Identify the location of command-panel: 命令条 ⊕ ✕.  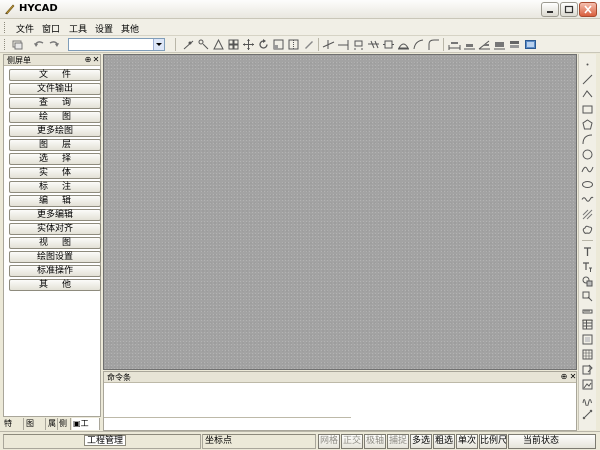
(340, 401).